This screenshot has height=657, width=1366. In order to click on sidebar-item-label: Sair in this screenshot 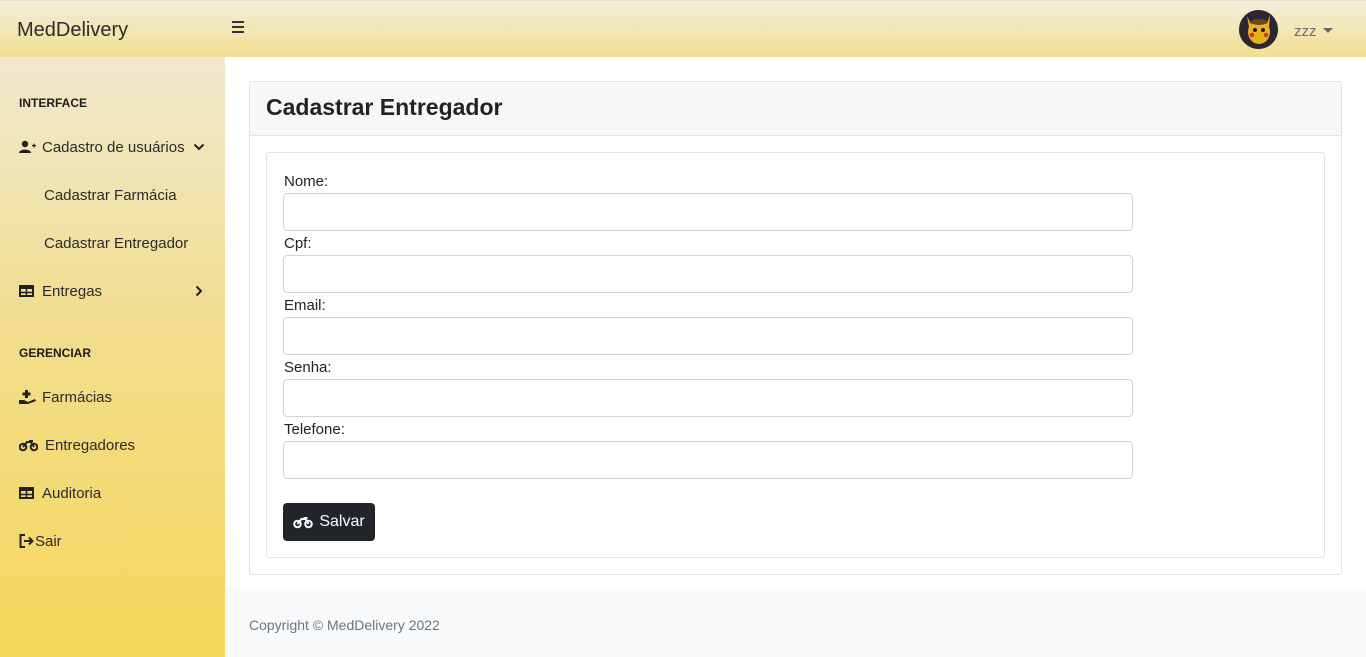, I will do `click(48, 541)`.